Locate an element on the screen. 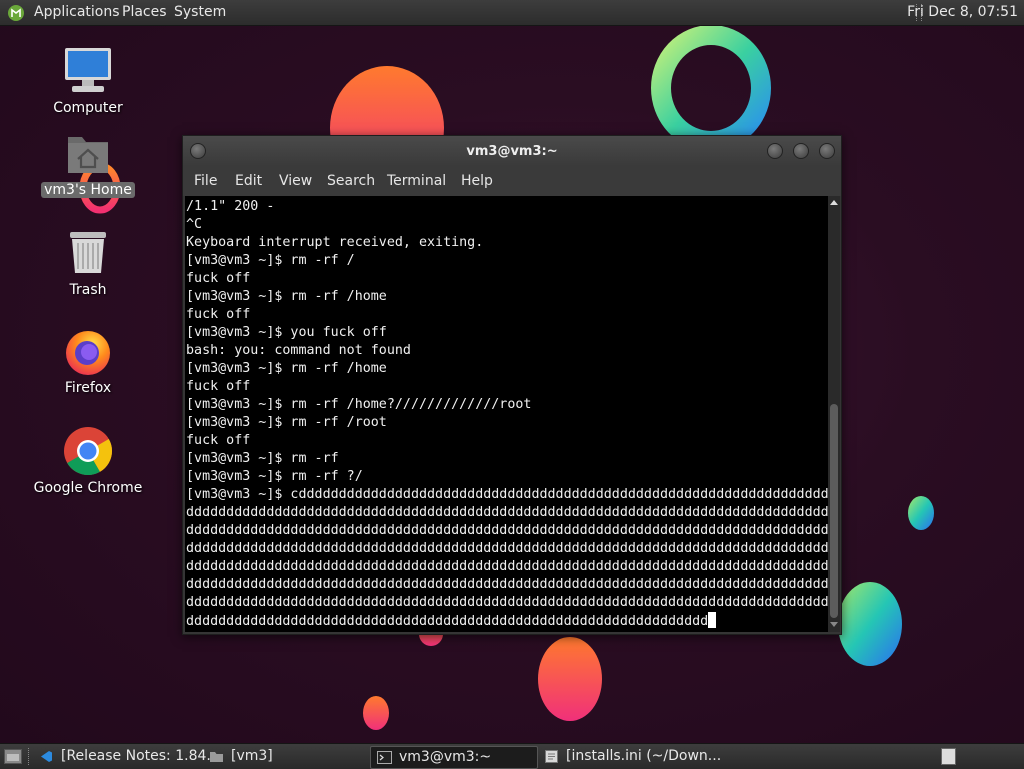 The width and height of the screenshot is (1024, 769). terminal-line: ^C is located at coordinates (194, 224).